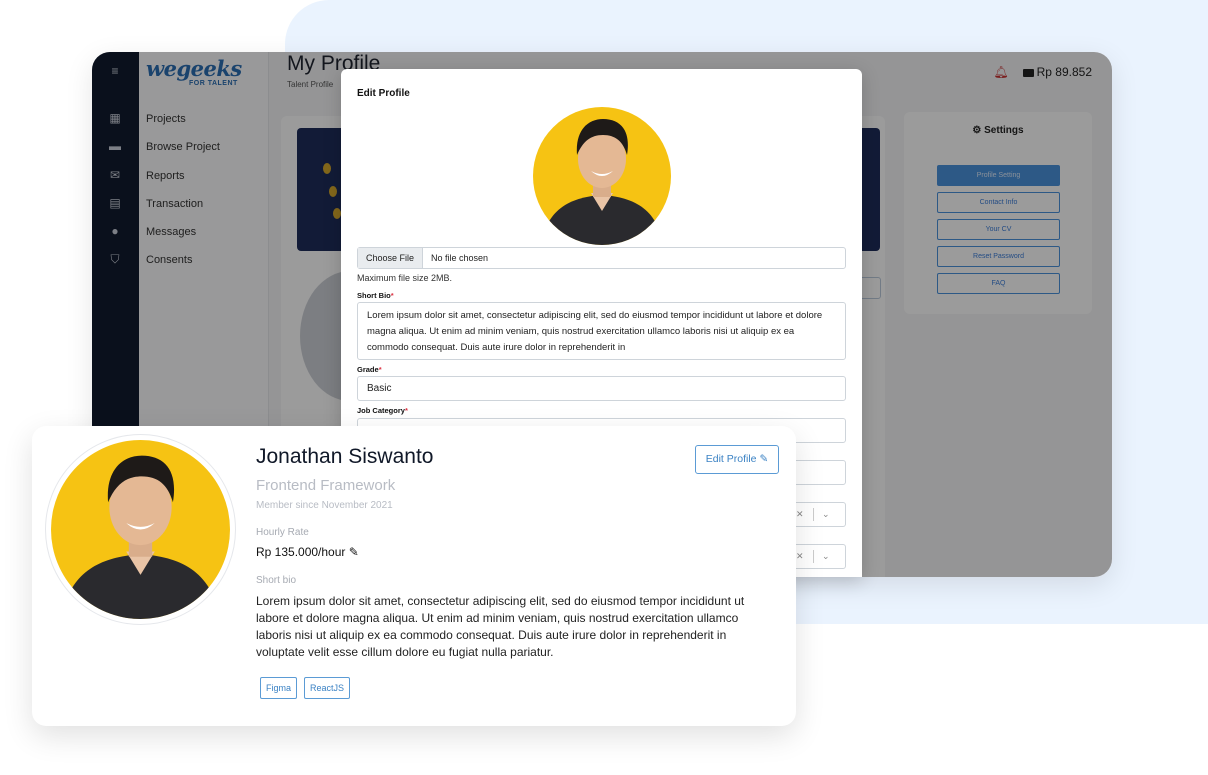 The image size is (1208, 775). Describe the element at coordinates (391, 258) in the screenshot. I see `choose-file-button: Choose File` at that location.